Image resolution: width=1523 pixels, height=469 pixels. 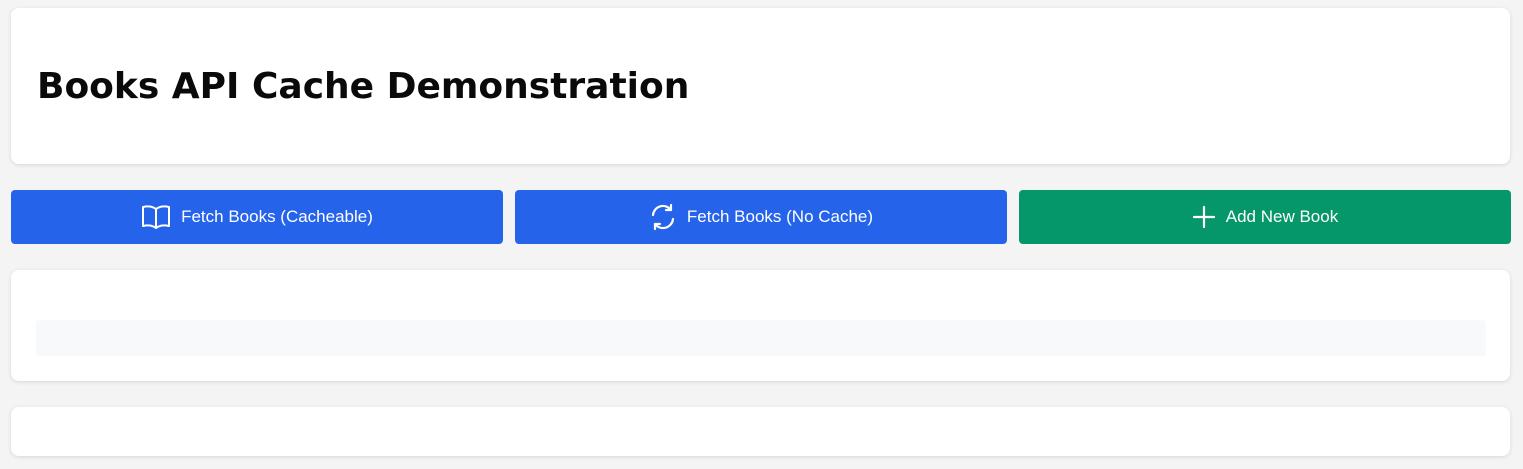 What do you see at coordinates (761, 338) in the screenshot?
I see `results-placeholder` at bounding box center [761, 338].